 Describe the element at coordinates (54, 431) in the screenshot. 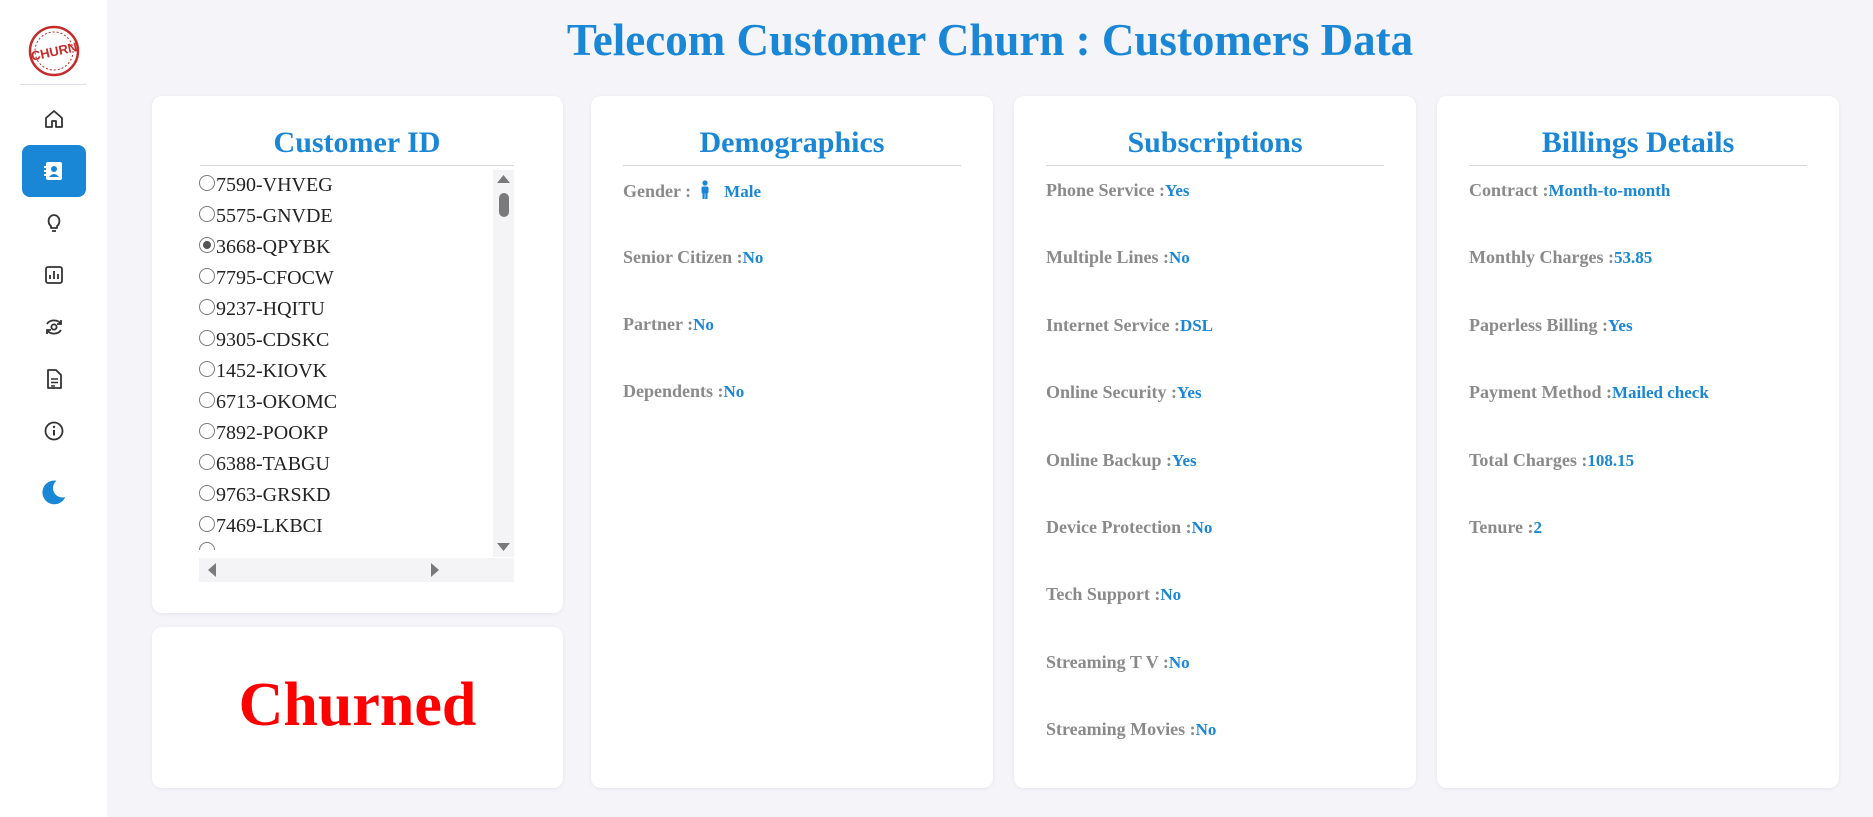

I see `nav-about` at that location.